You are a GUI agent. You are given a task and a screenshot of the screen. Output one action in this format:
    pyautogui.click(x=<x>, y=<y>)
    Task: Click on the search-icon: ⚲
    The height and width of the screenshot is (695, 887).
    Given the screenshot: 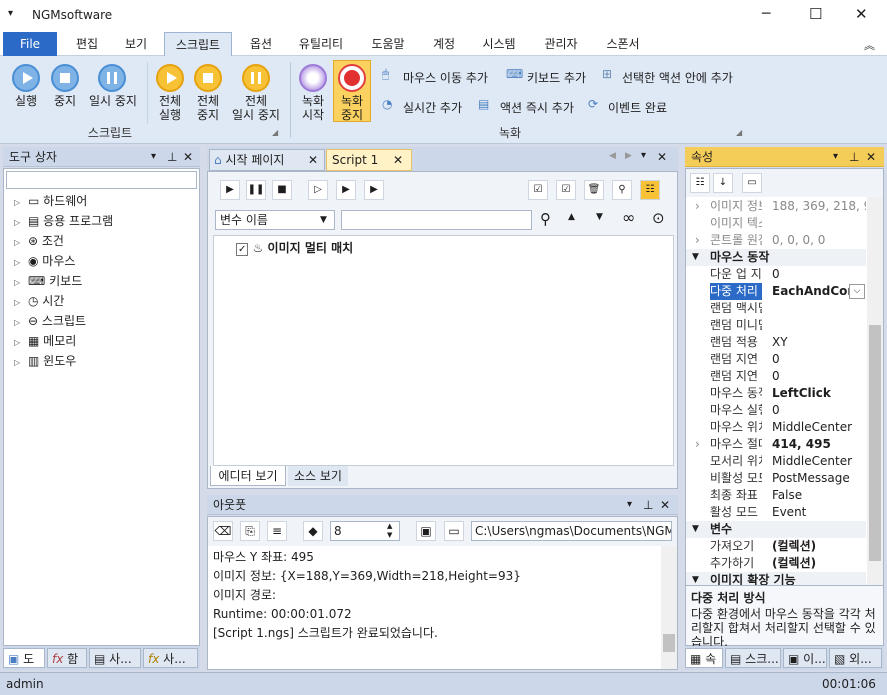 What is the action you would take?
    pyautogui.click(x=545, y=219)
    